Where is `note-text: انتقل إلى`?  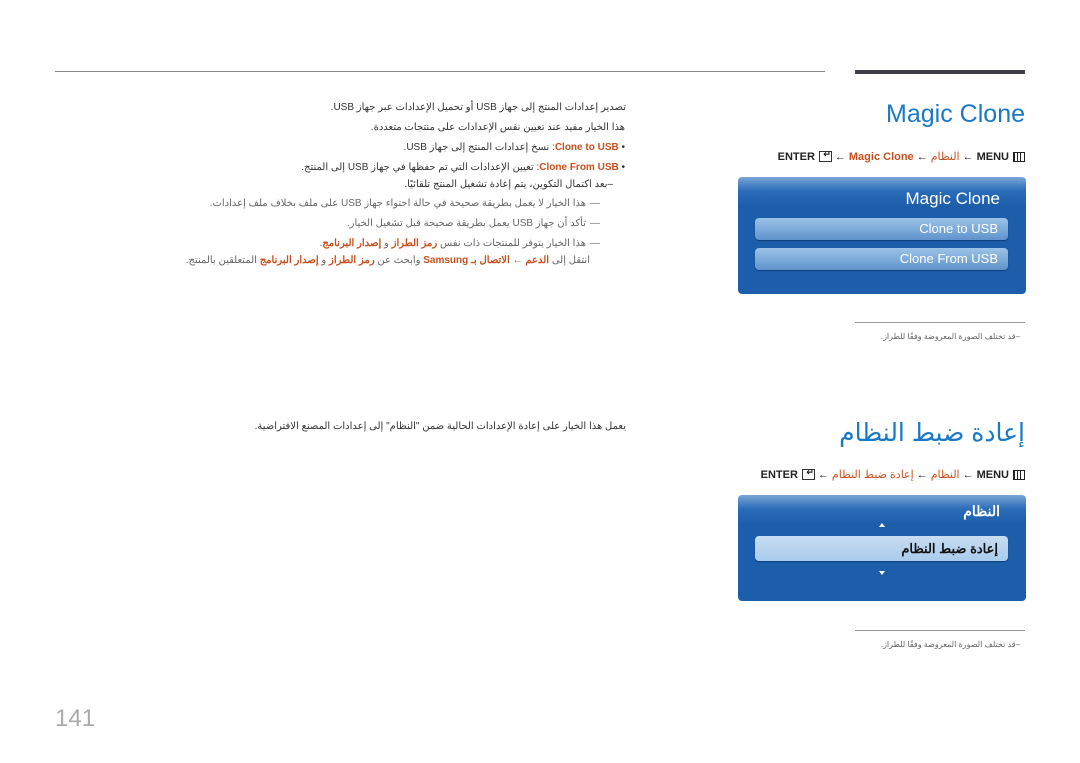
note-text: انتقل إلى is located at coordinates (569, 260).